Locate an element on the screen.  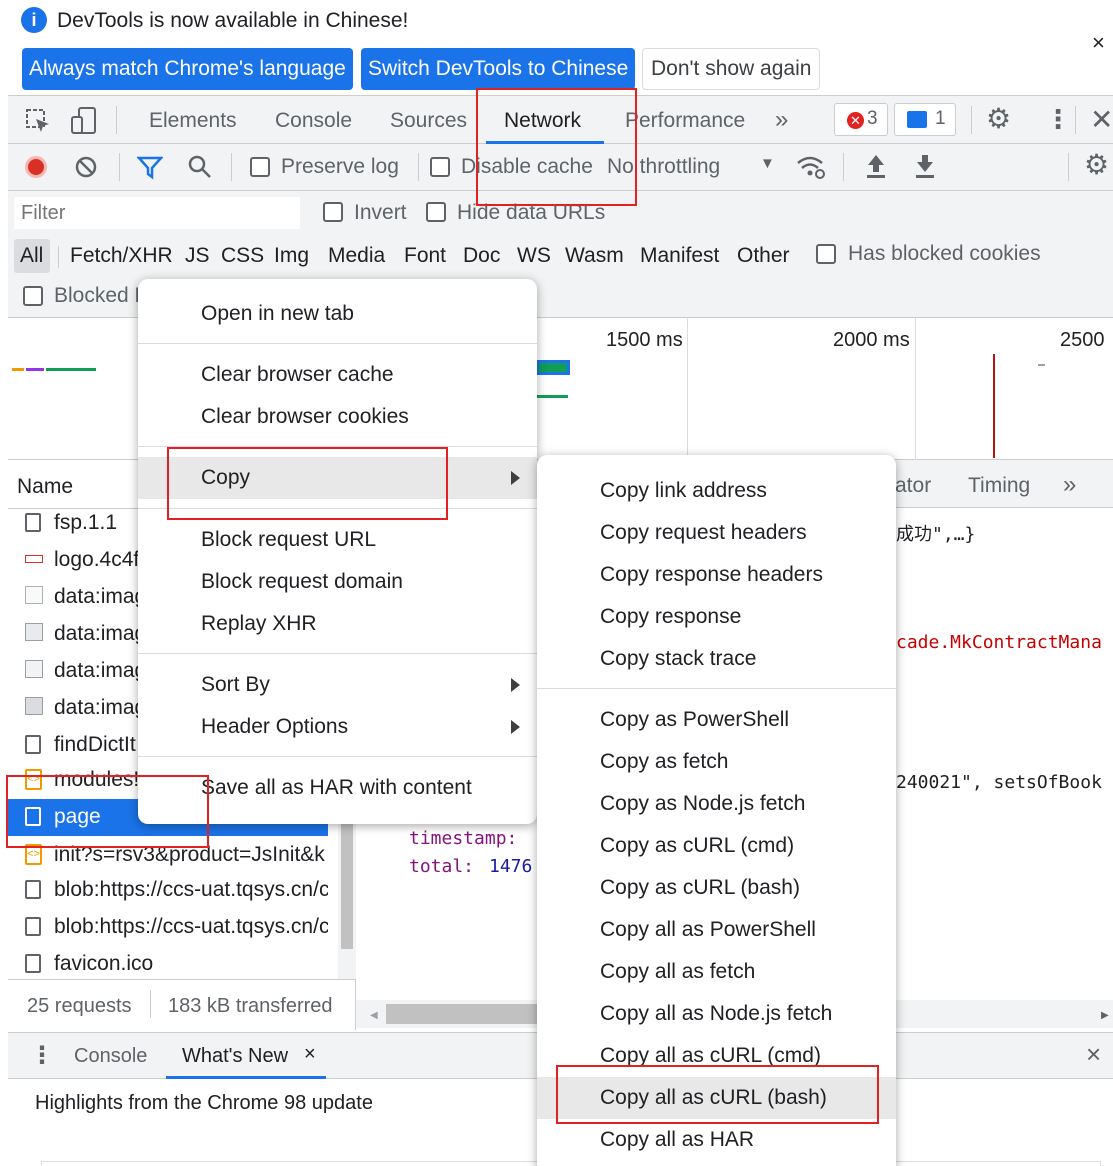
drawer-tab-console: Console is located at coordinates (110, 1056).